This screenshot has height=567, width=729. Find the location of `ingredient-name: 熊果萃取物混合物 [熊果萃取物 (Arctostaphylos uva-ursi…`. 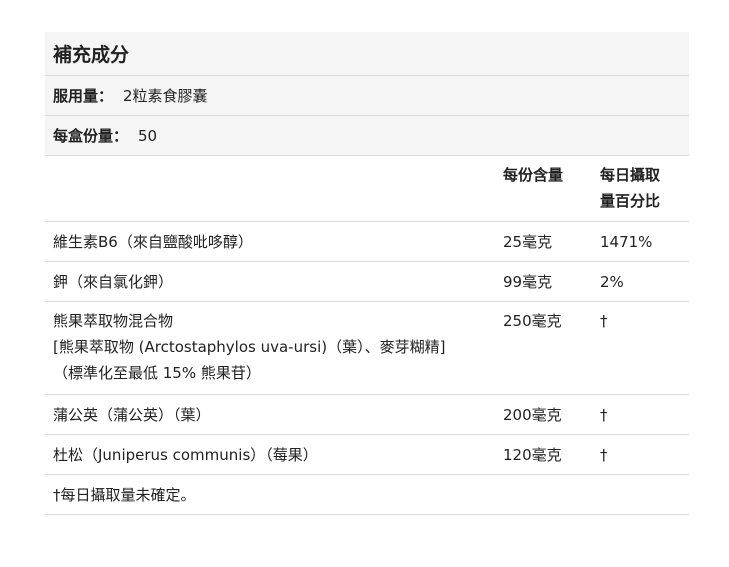

ingredient-name: 熊果萃取物混合物 [熊果萃取物 (Arctostaphylos uva-ursi… is located at coordinates (270, 351).